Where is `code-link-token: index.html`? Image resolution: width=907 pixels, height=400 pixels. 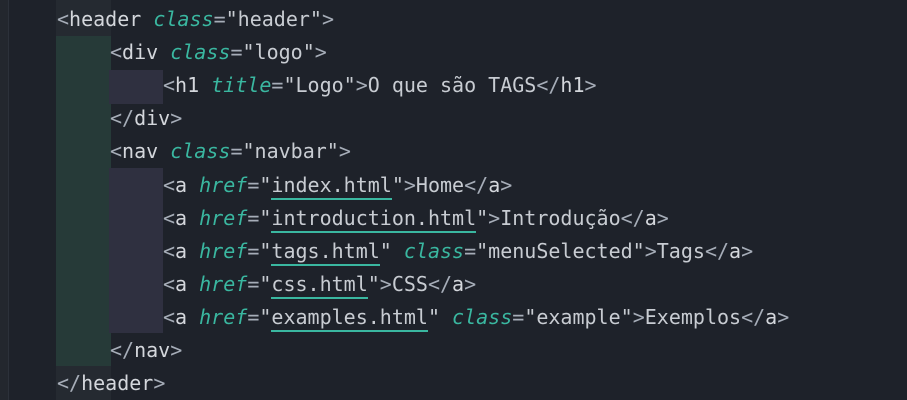
code-link-token: index.html is located at coordinates (331, 186).